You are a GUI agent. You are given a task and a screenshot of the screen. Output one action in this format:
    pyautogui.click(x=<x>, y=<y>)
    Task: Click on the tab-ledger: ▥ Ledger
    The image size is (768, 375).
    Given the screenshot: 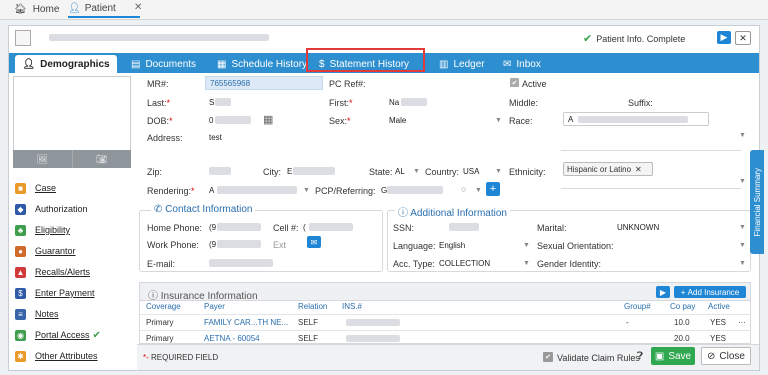 What is the action you would take?
    pyautogui.click(x=462, y=64)
    